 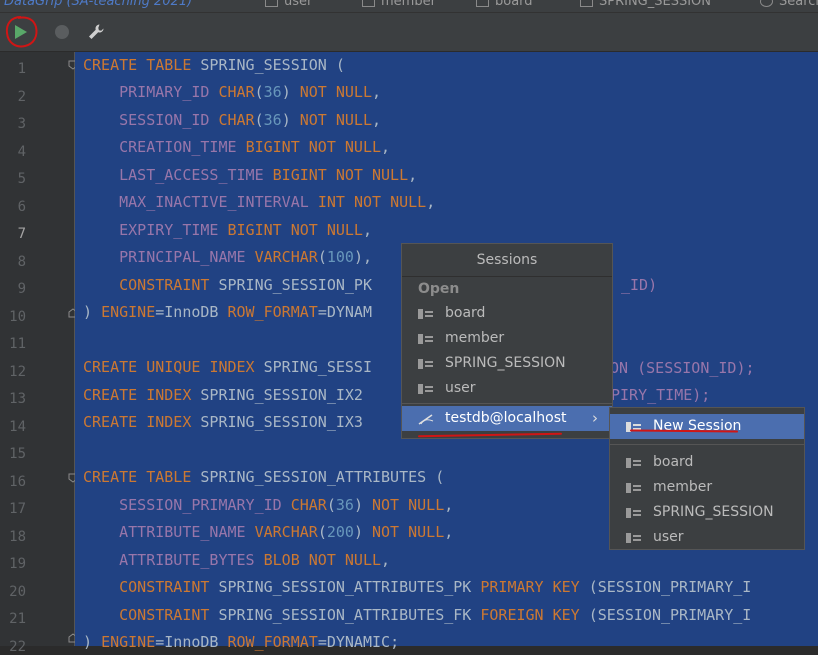 What do you see at coordinates (17, 427) in the screenshot?
I see `line-number: 14` at bounding box center [17, 427].